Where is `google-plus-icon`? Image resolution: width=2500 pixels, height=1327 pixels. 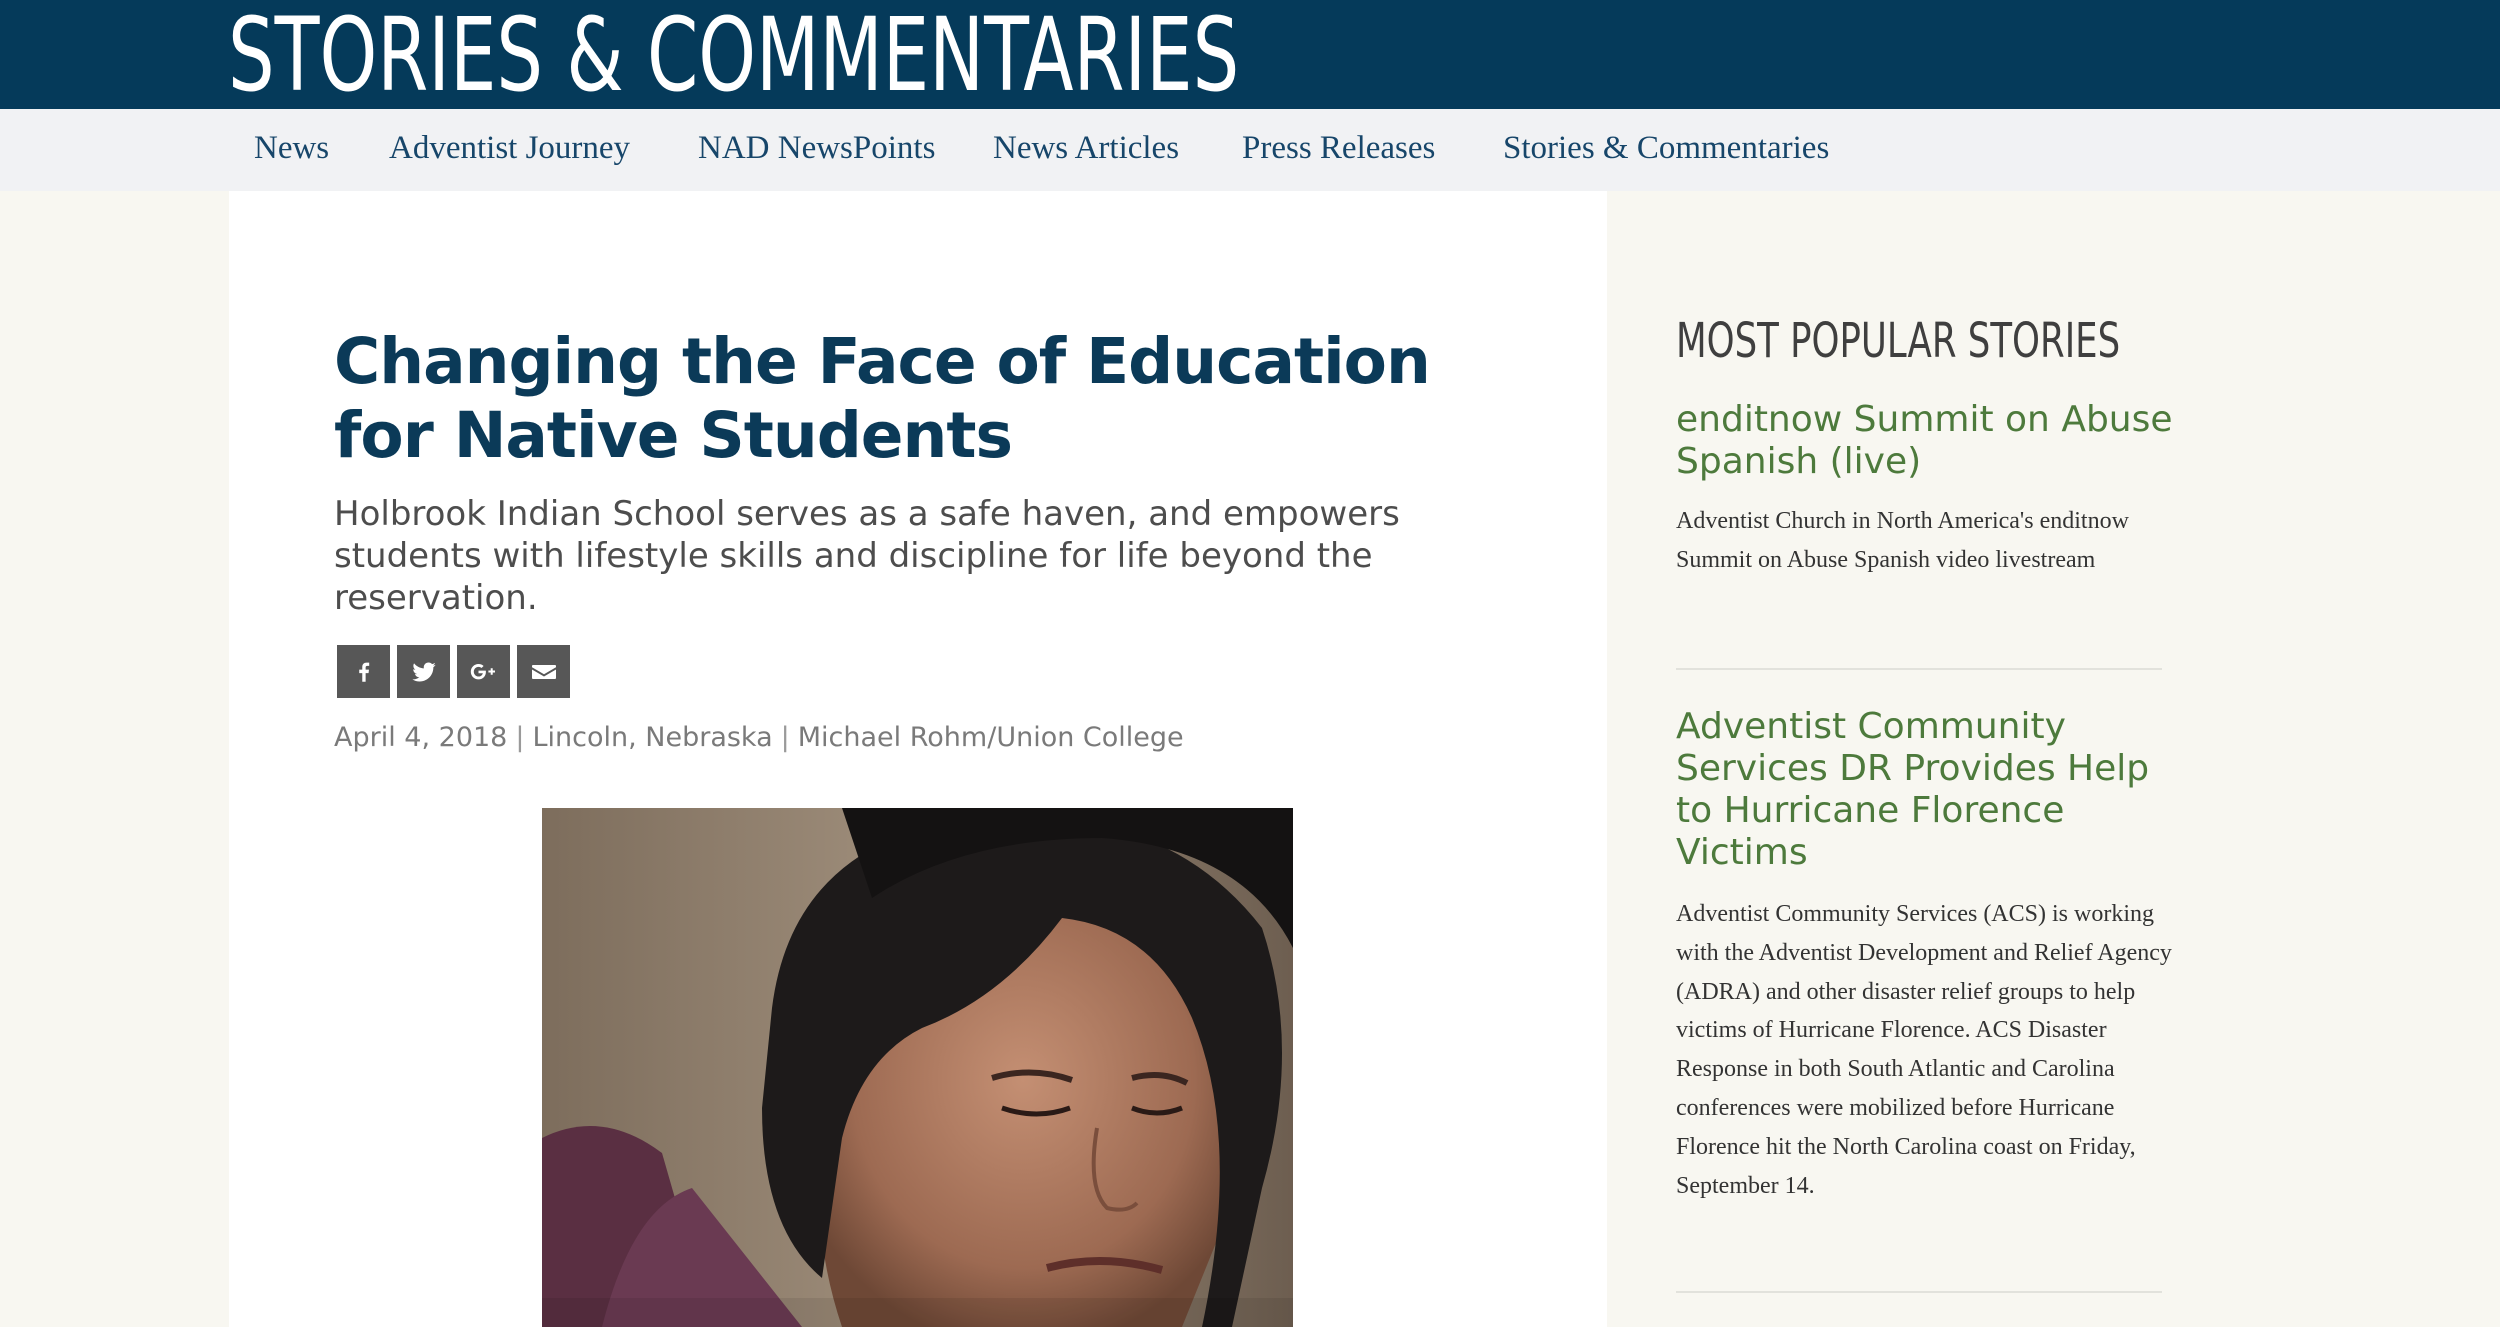
google-plus-icon is located at coordinates (482, 671).